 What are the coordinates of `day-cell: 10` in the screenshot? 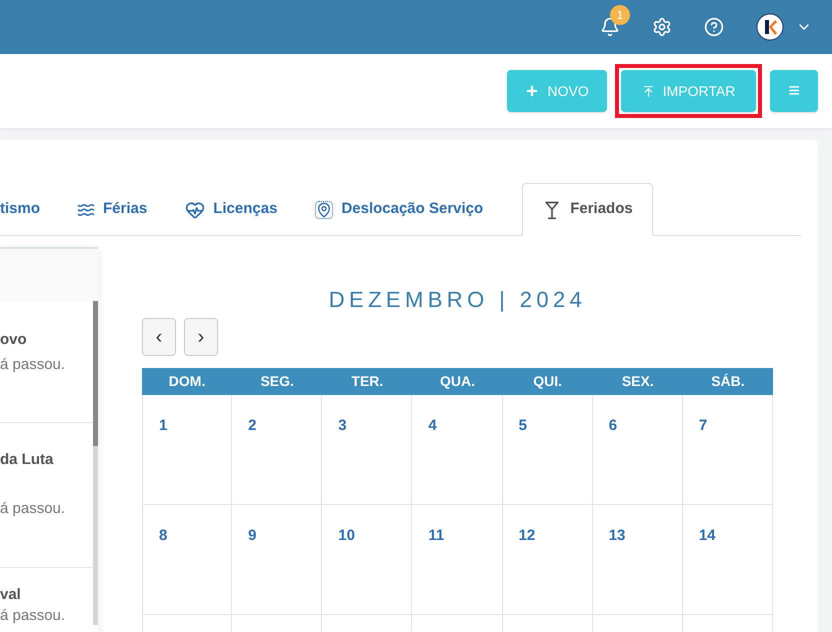 It's located at (367, 560).